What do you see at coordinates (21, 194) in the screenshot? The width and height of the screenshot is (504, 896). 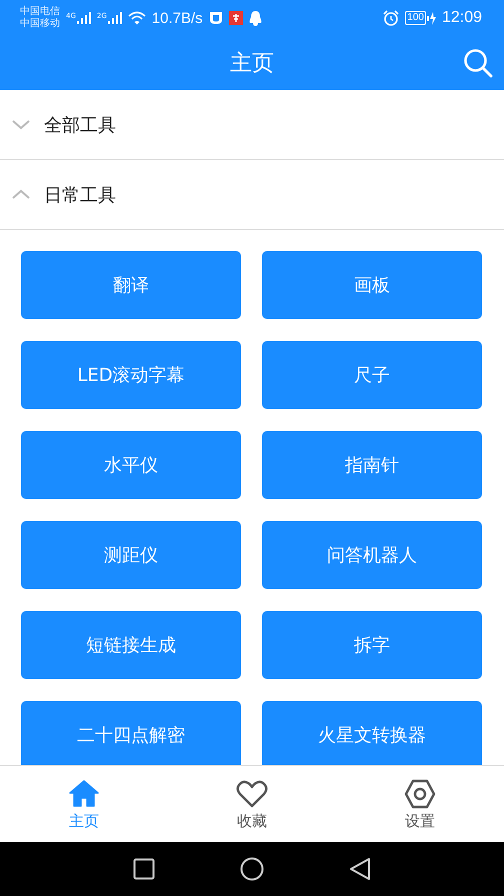 I see `chevron-up-icon` at bounding box center [21, 194].